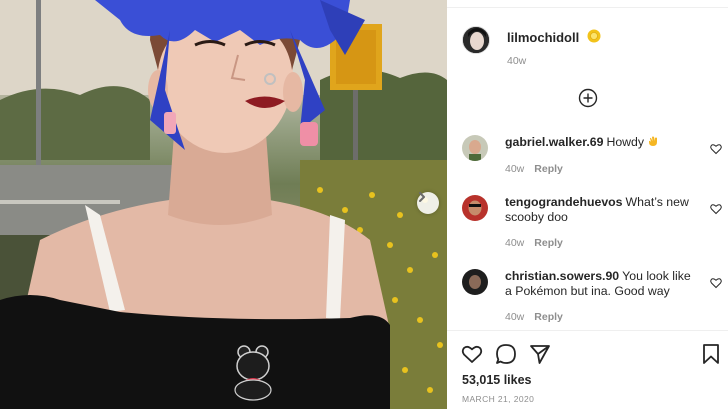 The height and width of the screenshot is (409, 728). I want to click on plus-circle-icon, so click(588, 98).